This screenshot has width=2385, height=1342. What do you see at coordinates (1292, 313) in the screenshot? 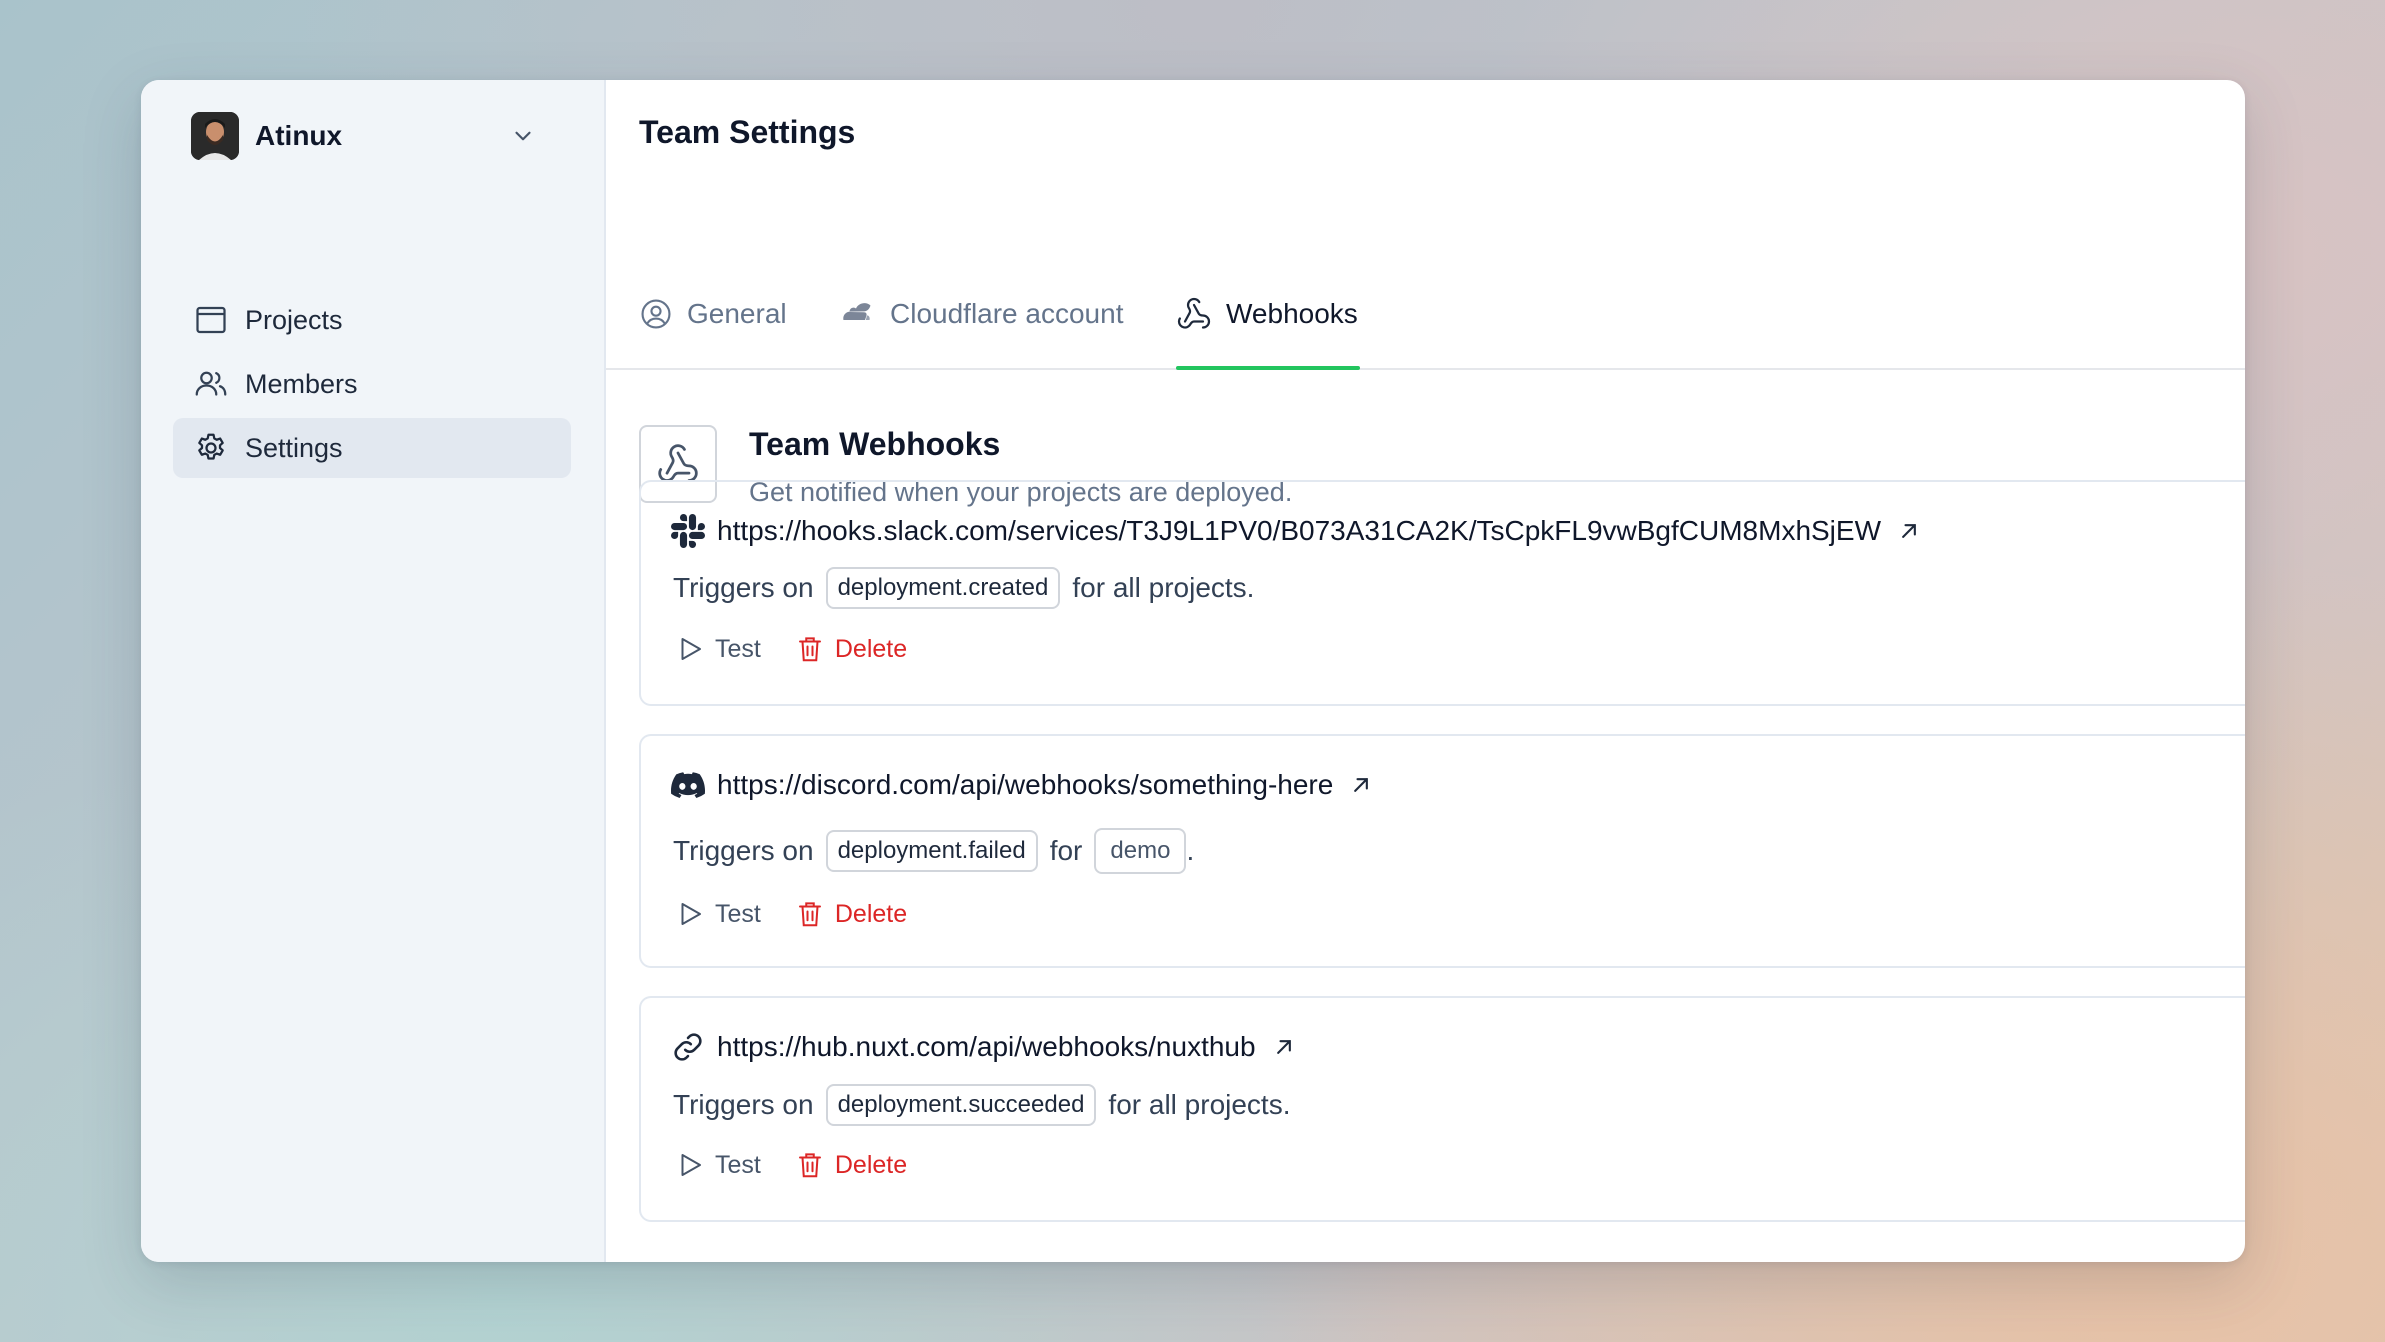
I see `tab-label: Webhooks` at bounding box center [1292, 313].